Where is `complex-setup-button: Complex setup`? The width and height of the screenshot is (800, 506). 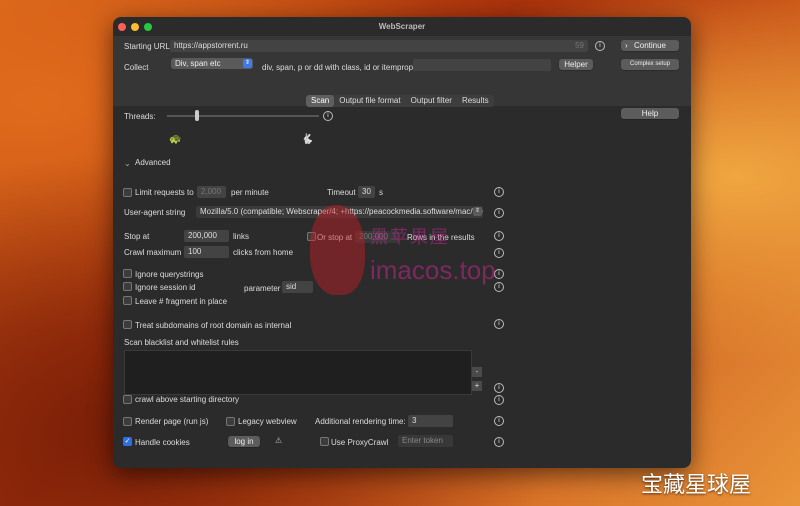
complex-setup-button: Complex setup is located at coordinates (650, 64).